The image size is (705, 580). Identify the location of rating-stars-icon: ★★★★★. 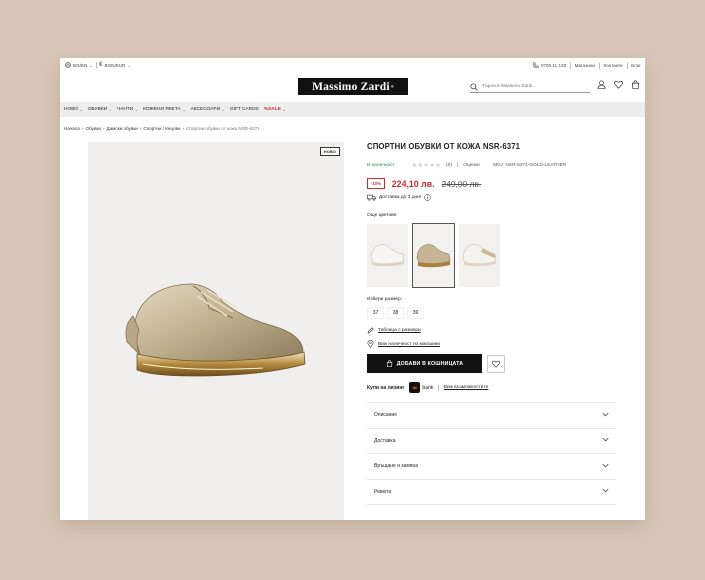
(426, 165).